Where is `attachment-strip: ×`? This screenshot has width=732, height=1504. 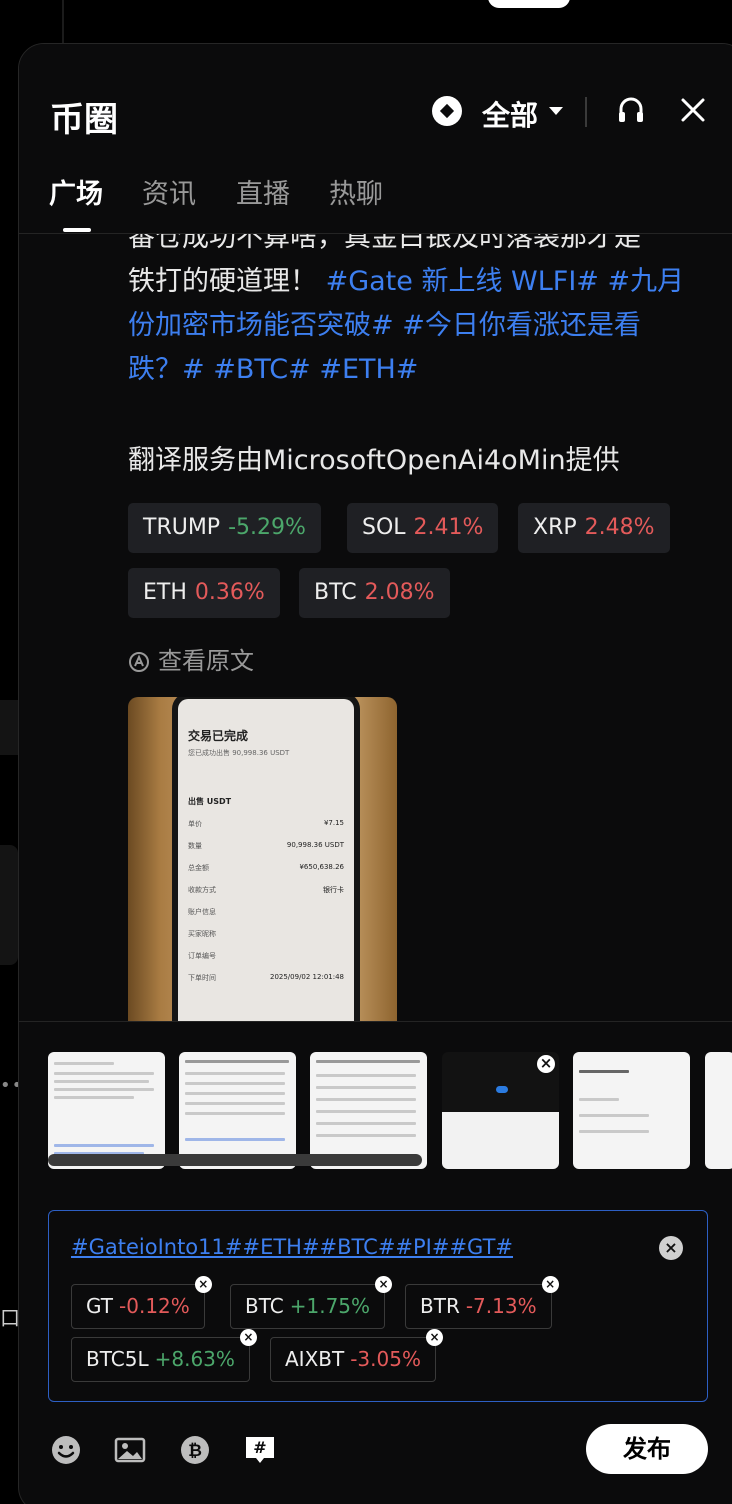 attachment-strip: × is located at coordinates (375, 1096).